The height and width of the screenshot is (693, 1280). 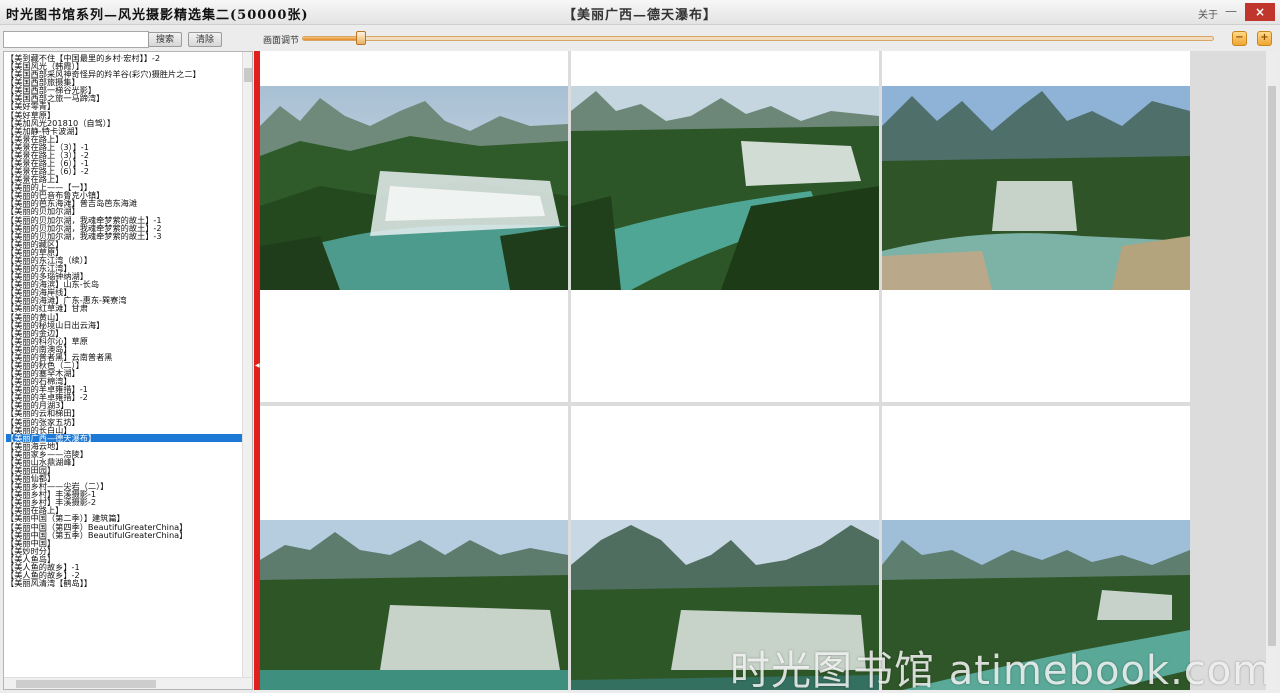 I want to click on album-list-item: 【美景在路上（3）】-2, so click(x=124, y=155).